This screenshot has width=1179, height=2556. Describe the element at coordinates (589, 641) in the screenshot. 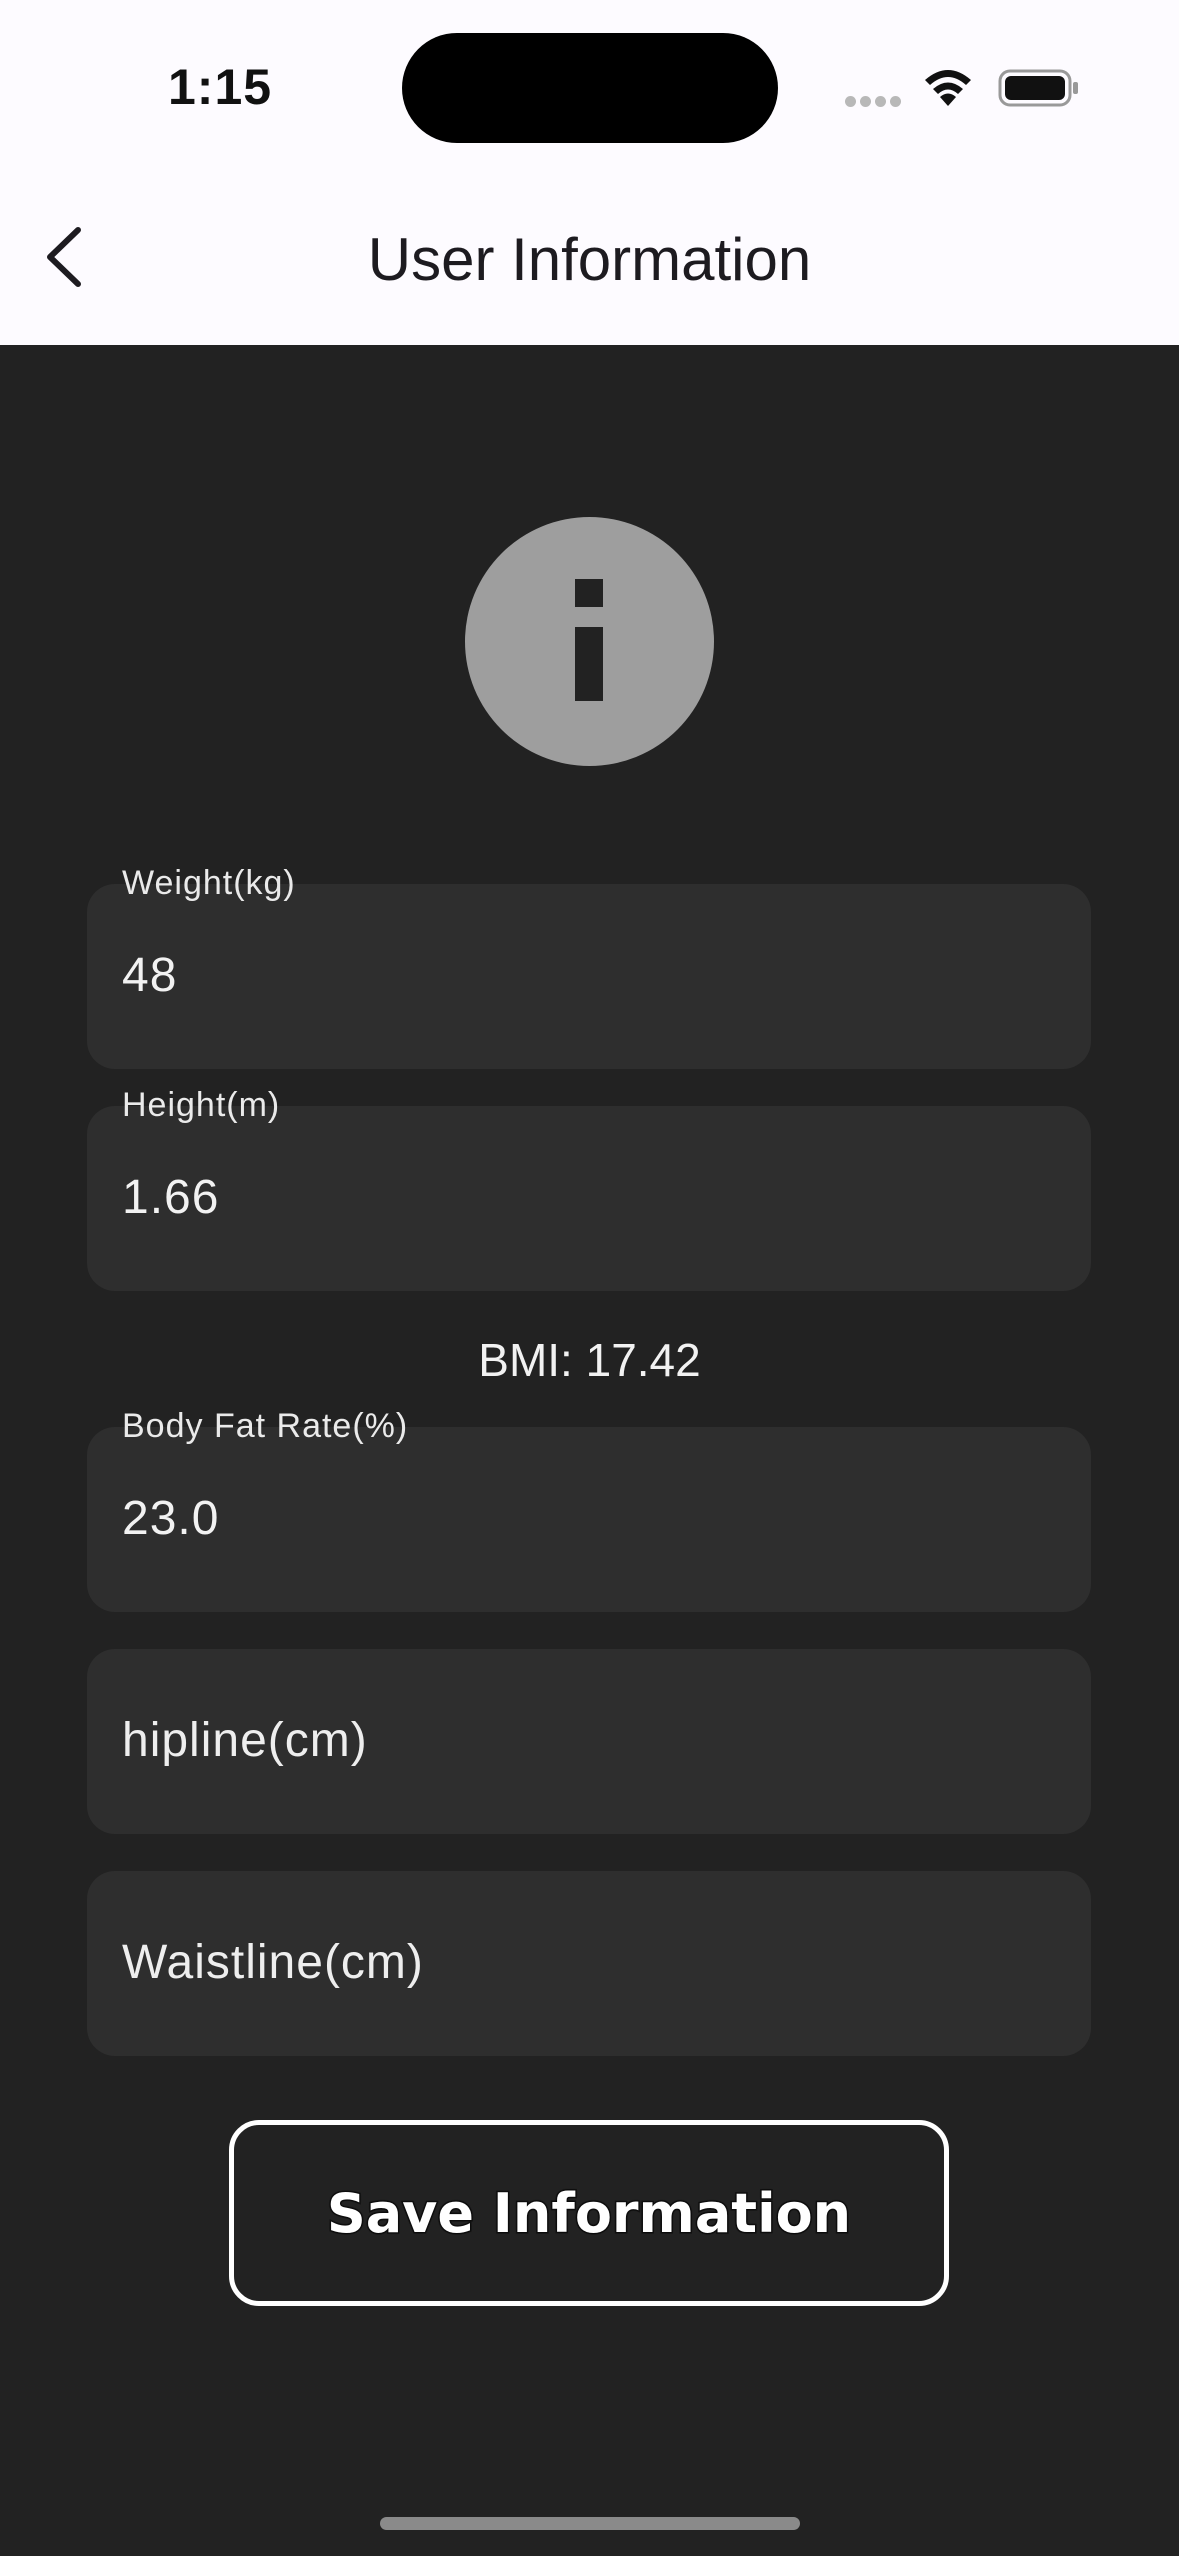

I see `info-icon` at that location.